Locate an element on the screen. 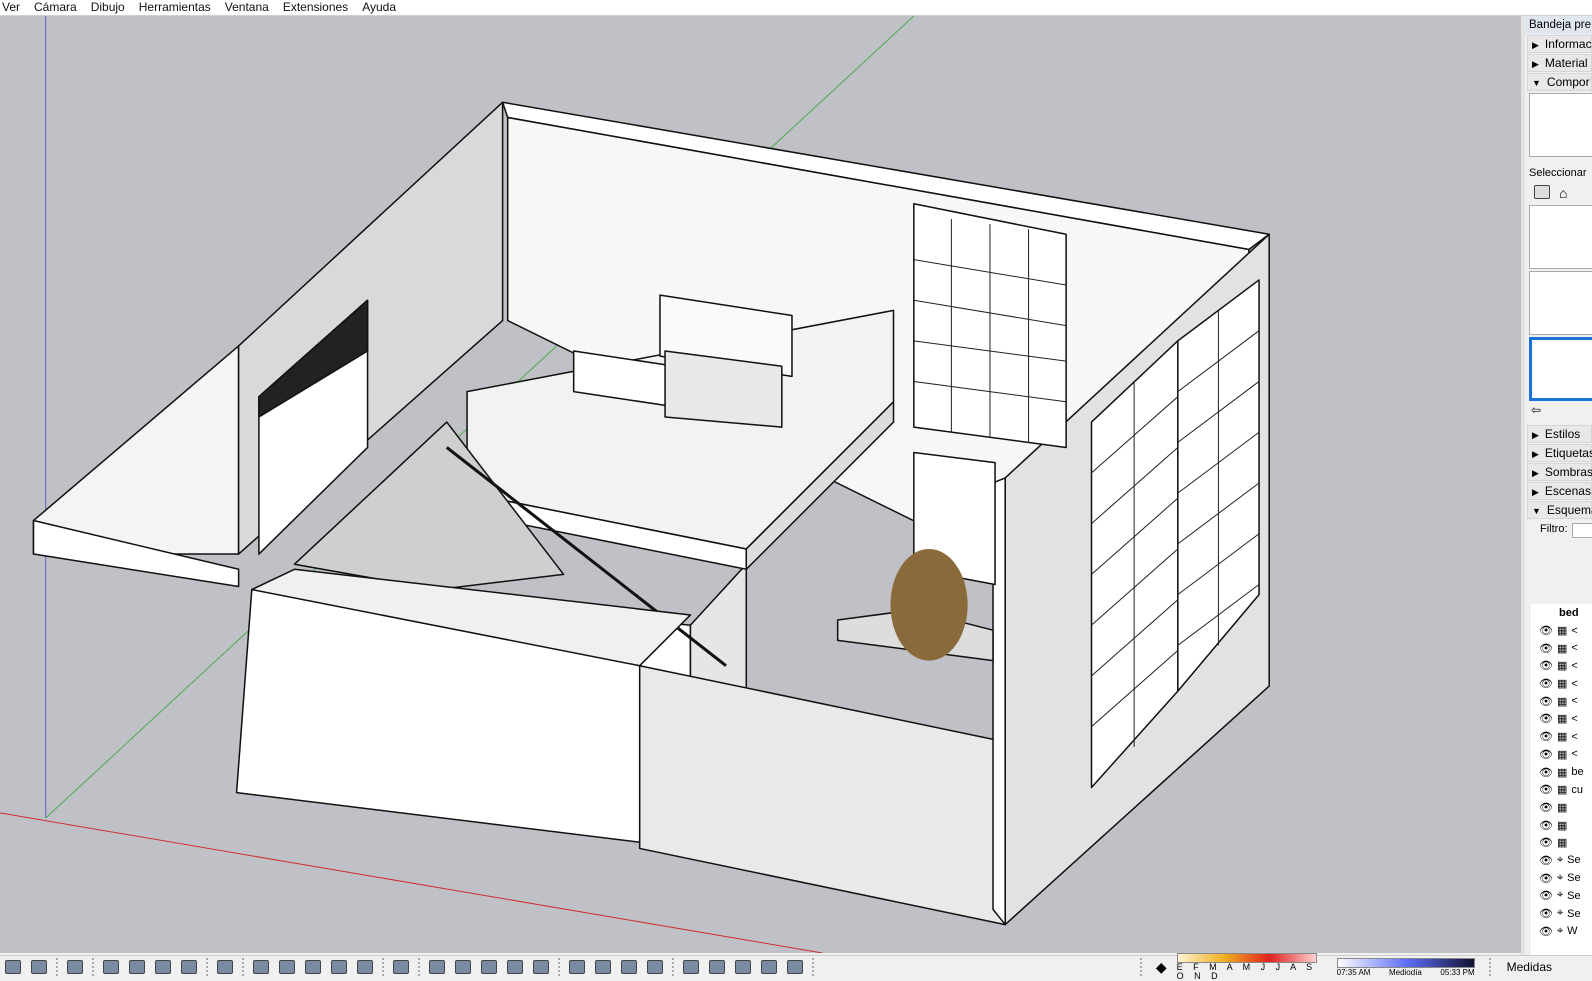 The height and width of the screenshot is (981, 1592). outliner-row: 👁⌖W is located at coordinates (1561, 931).